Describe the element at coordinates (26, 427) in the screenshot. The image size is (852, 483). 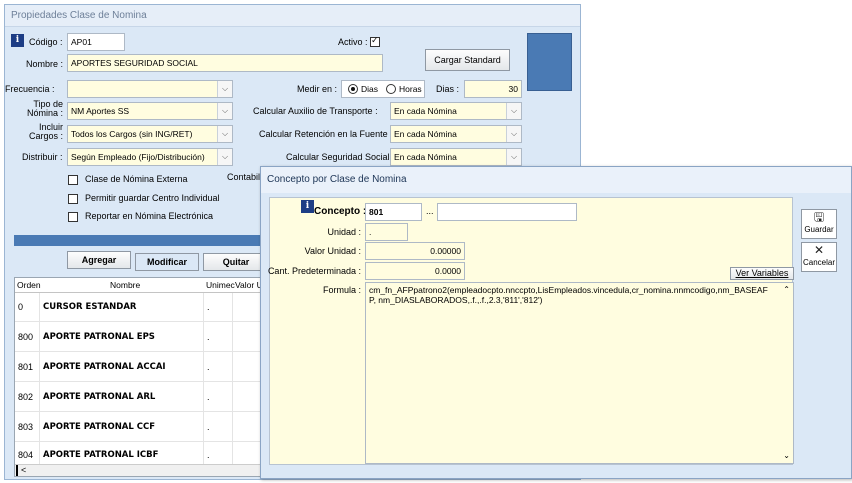
I see `row-orden: 803` at that location.